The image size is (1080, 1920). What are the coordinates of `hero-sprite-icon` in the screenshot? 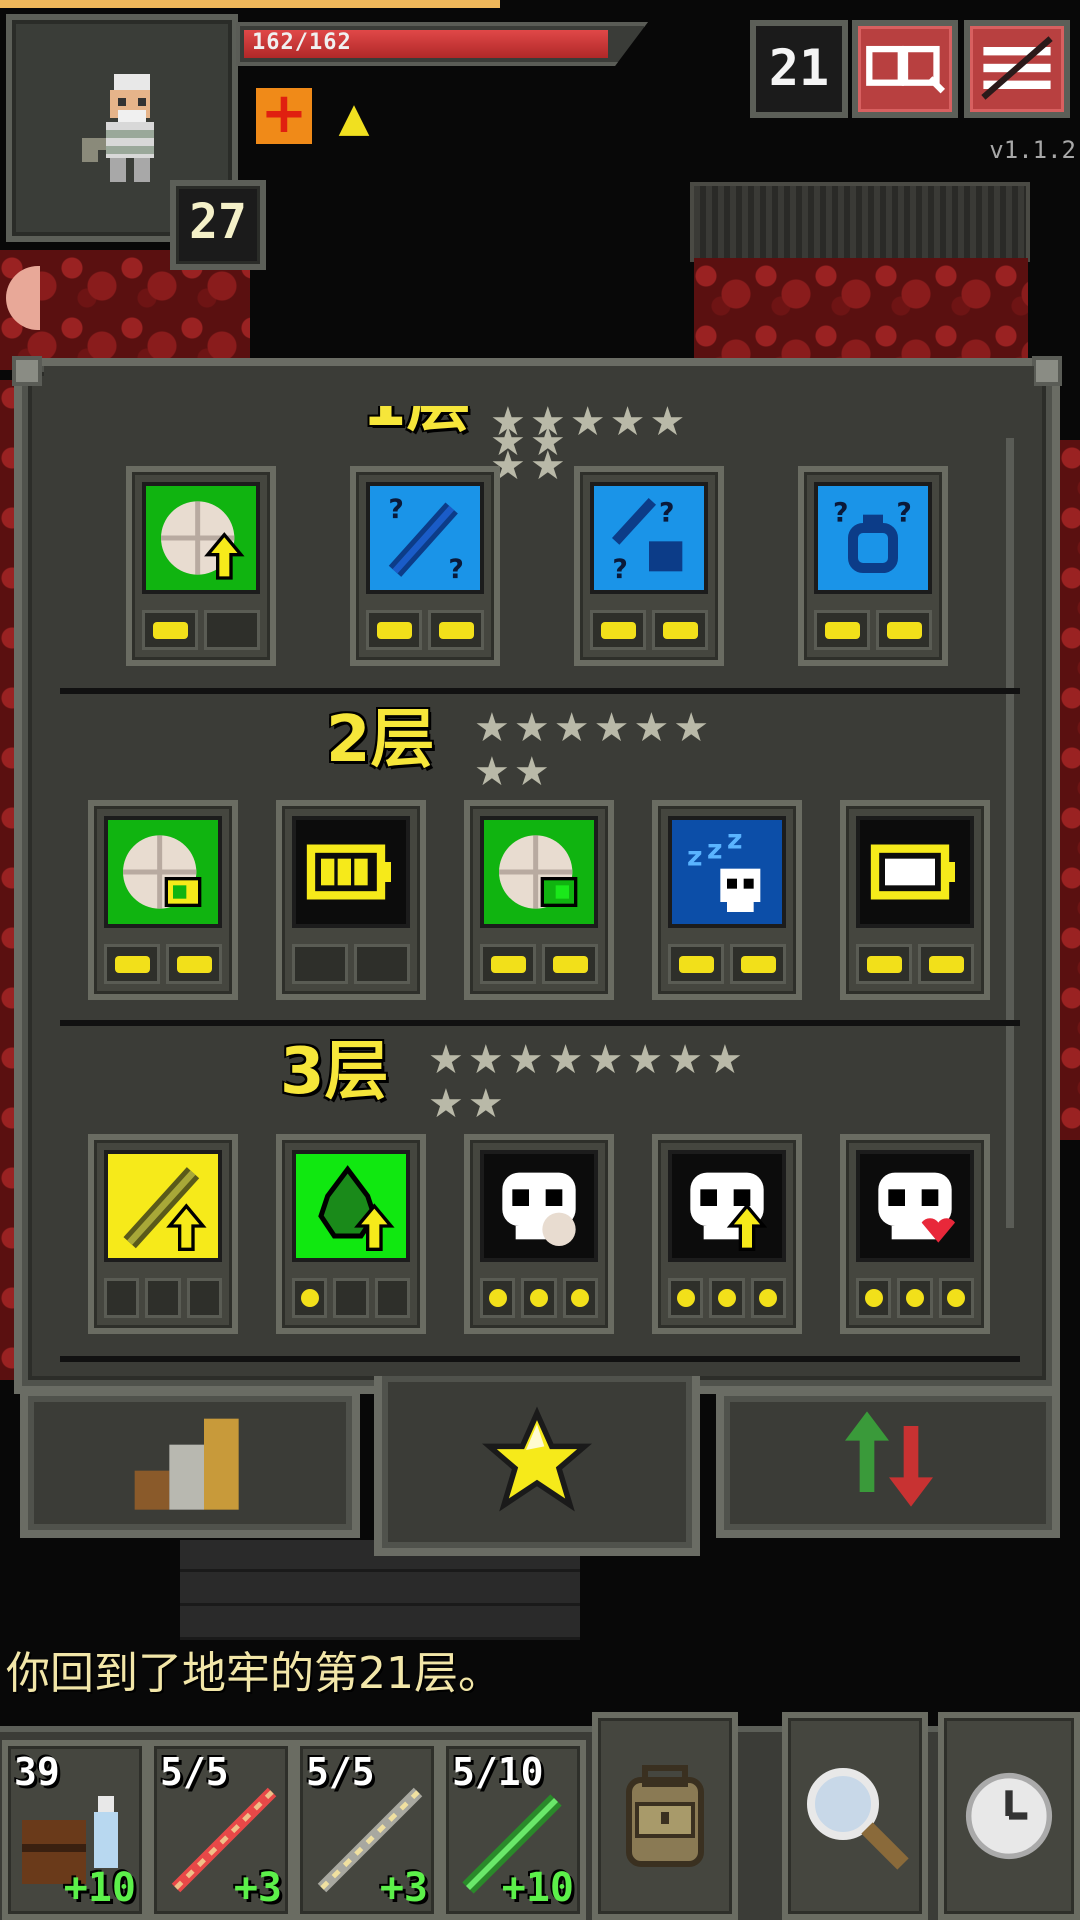 It's located at (118, 128).